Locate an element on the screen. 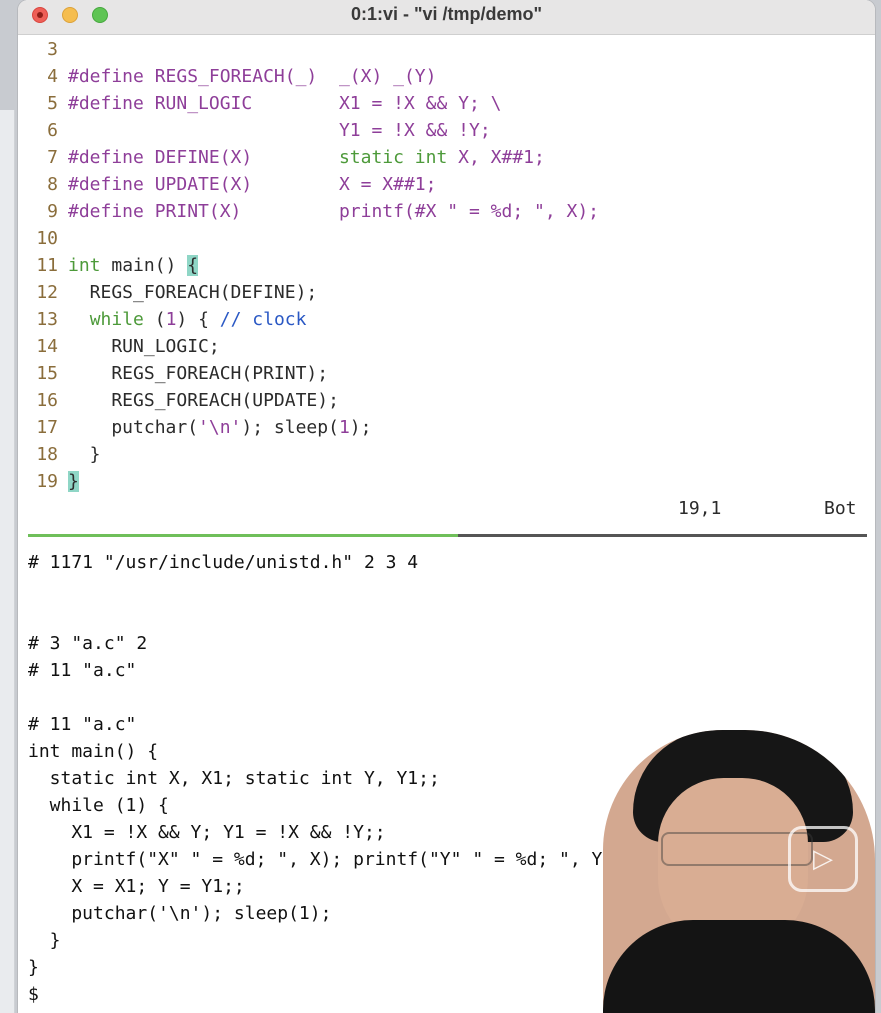  code-token: ( is located at coordinates (154, 319).